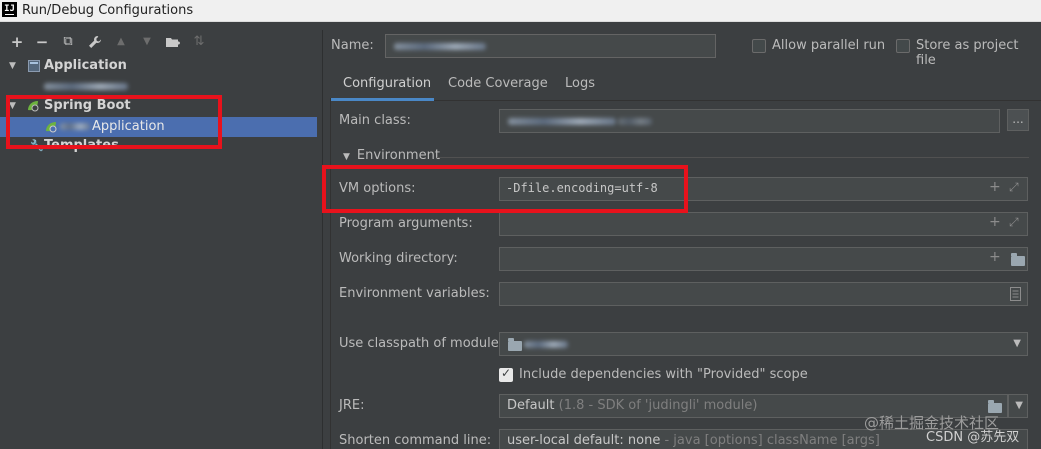  Describe the element at coordinates (199, 42) in the screenshot. I see `sort-icon: ⇅` at that location.